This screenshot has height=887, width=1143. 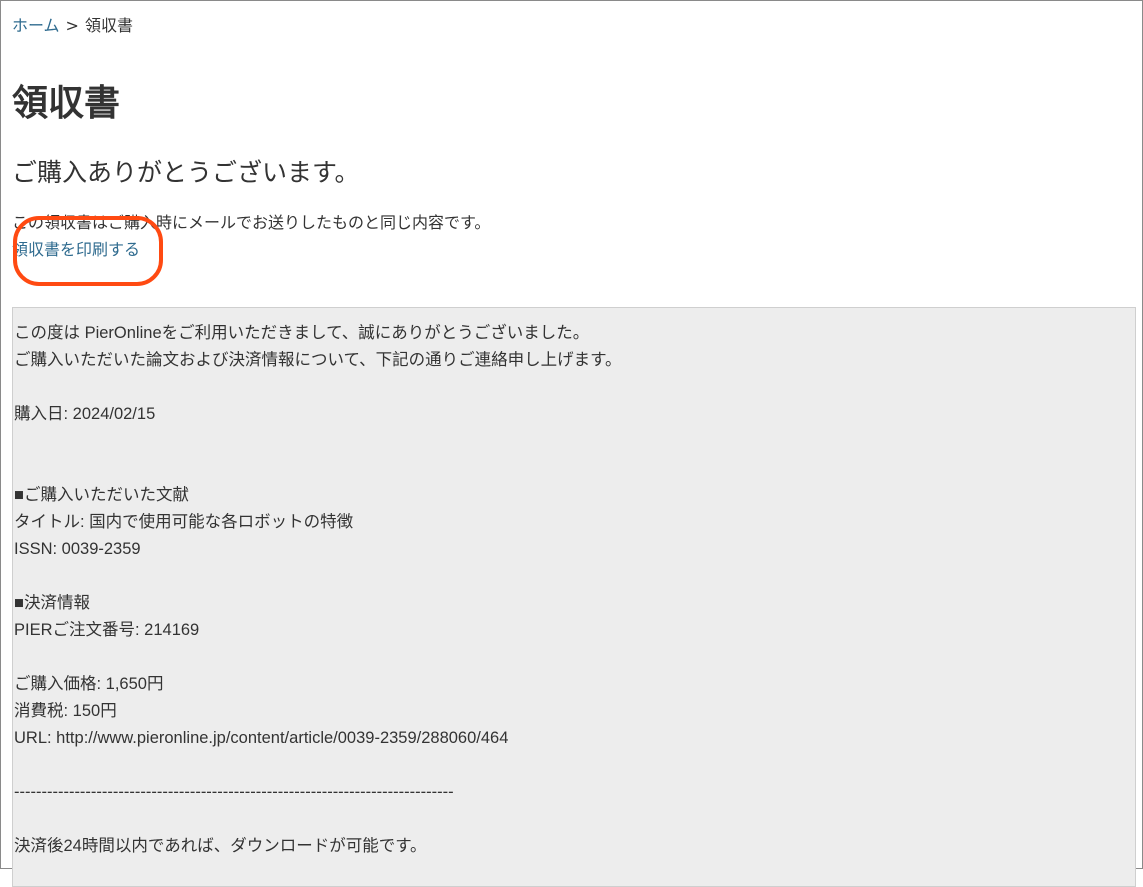 I want to click on breadcrumb: ホーム > 領収書, so click(x=72, y=26).